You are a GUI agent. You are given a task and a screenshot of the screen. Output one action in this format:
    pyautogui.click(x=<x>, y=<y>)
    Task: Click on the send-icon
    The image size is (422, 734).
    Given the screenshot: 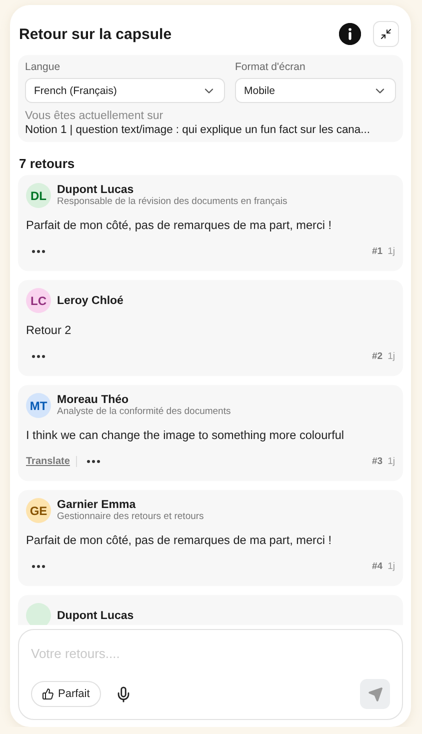 What is the action you would take?
    pyautogui.click(x=375, y=694)
    